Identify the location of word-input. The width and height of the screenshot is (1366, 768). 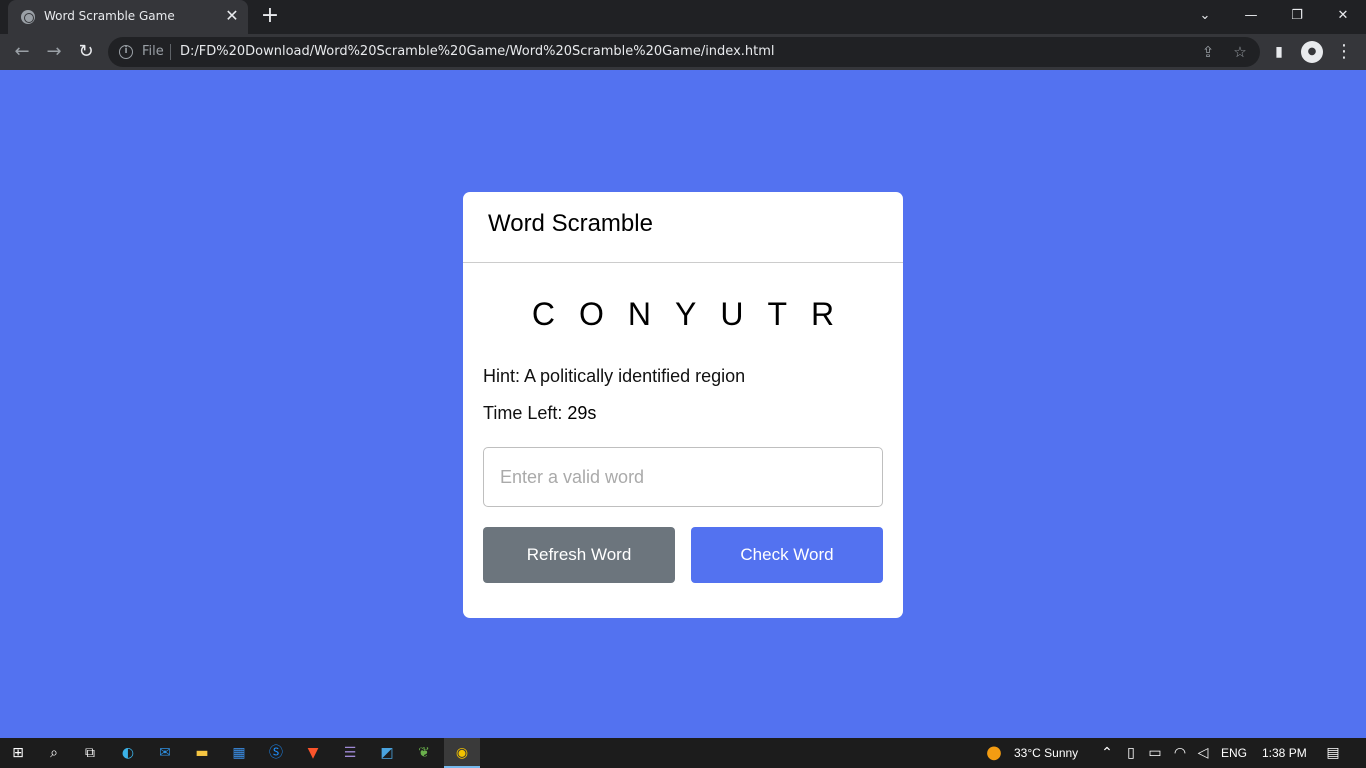
(683, 477).